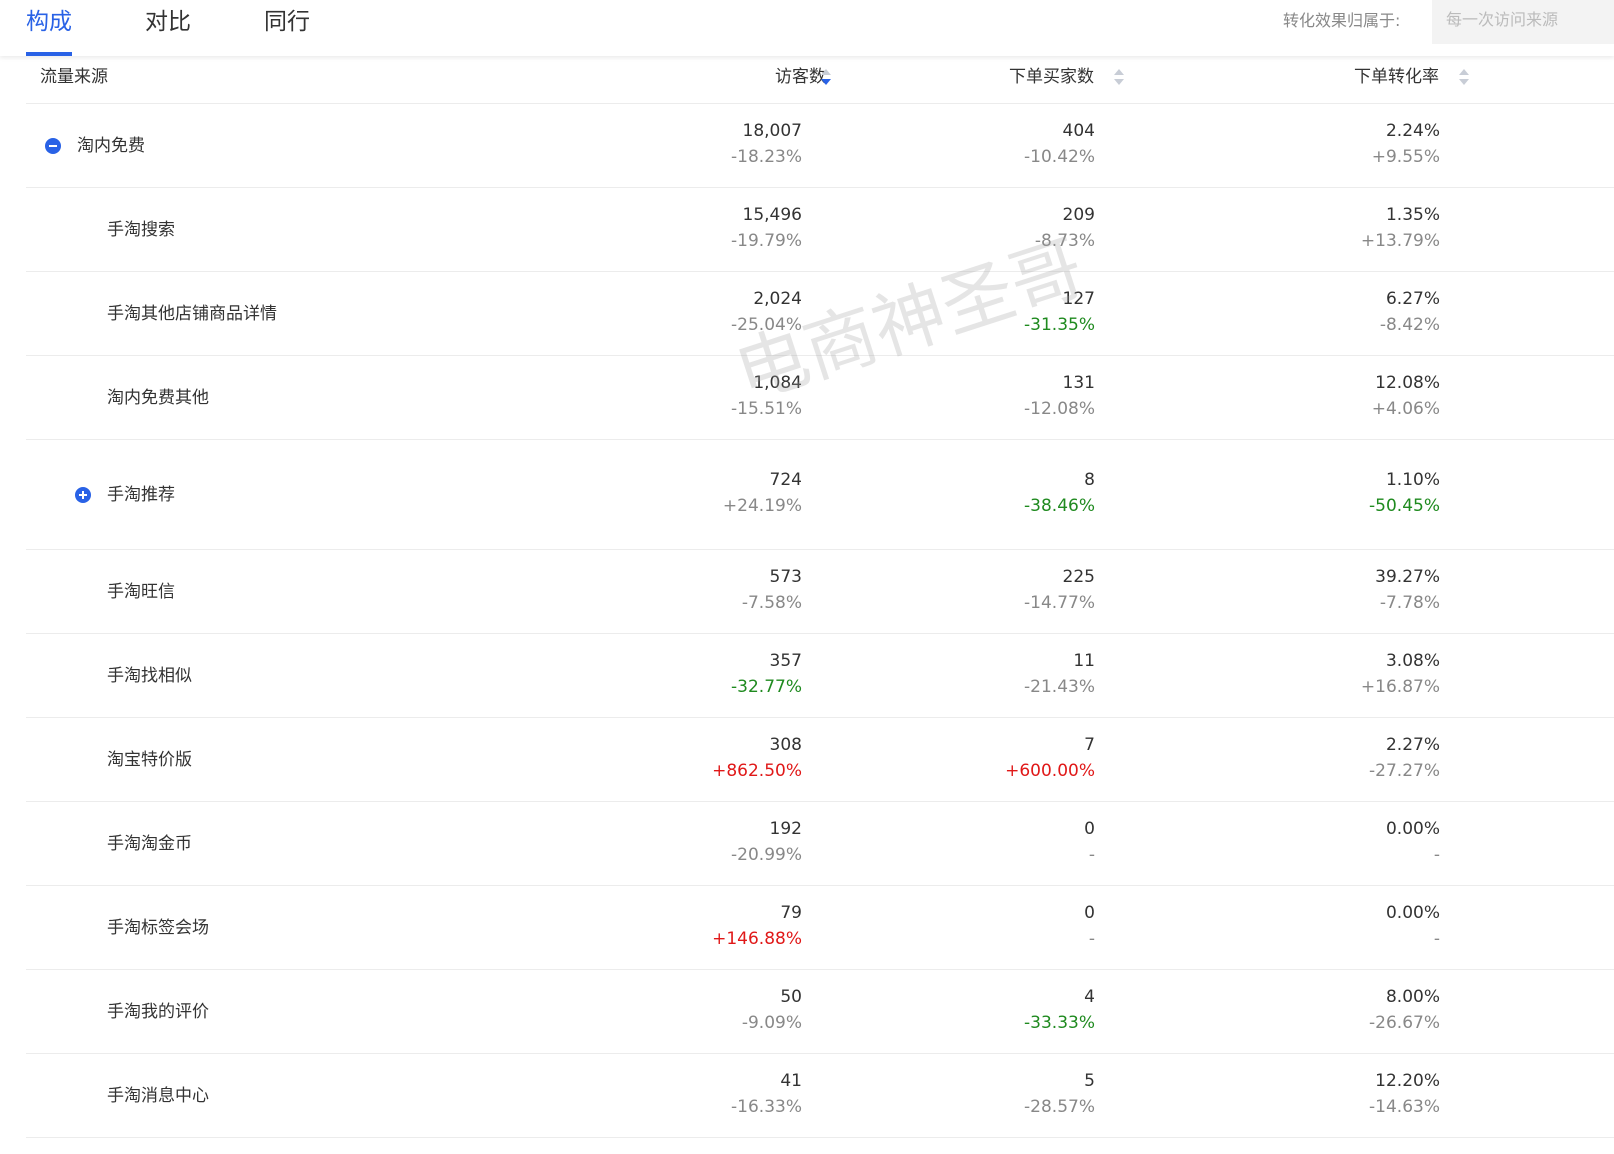 Image resolution: width=1614 pixels, height=1154 pixels. Describe the element at coordinates (1050, 771) in the screenshot. I see `buyers-change: +600.00%` at that location.